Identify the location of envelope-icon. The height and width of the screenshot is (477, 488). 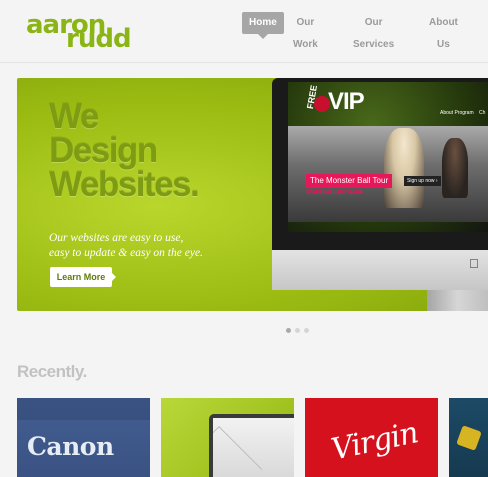
(251, 445).